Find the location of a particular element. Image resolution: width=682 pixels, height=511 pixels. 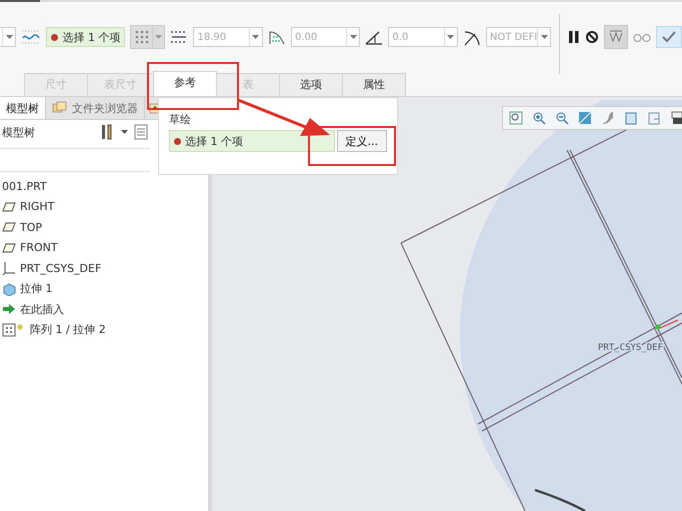

tree-item: RIGHT is located at coordinates (37, 207).